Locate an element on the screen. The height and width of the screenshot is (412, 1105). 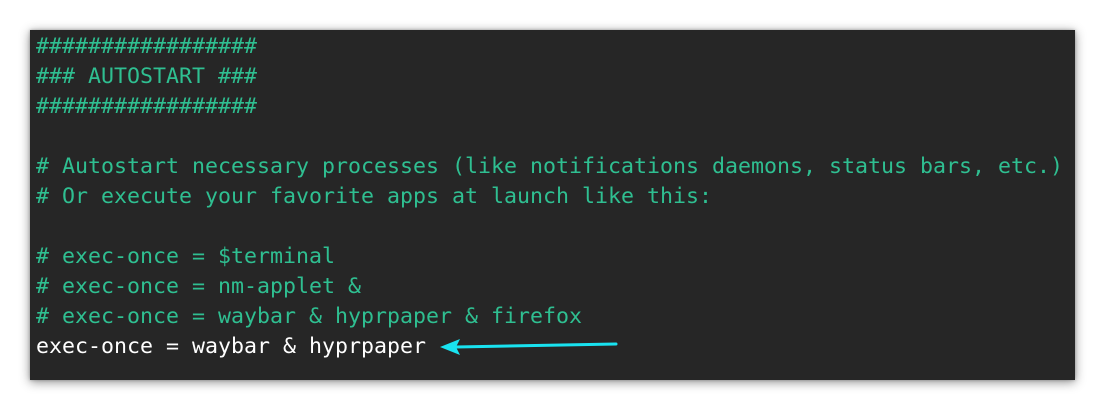
config-line: # exec-once = nm-applet & is located at coordinates (199, 286).